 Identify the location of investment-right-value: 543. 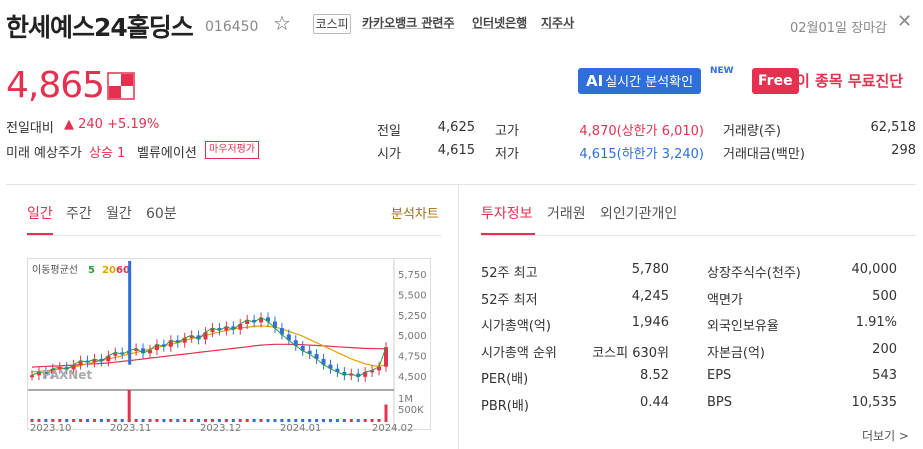
(884, 375).